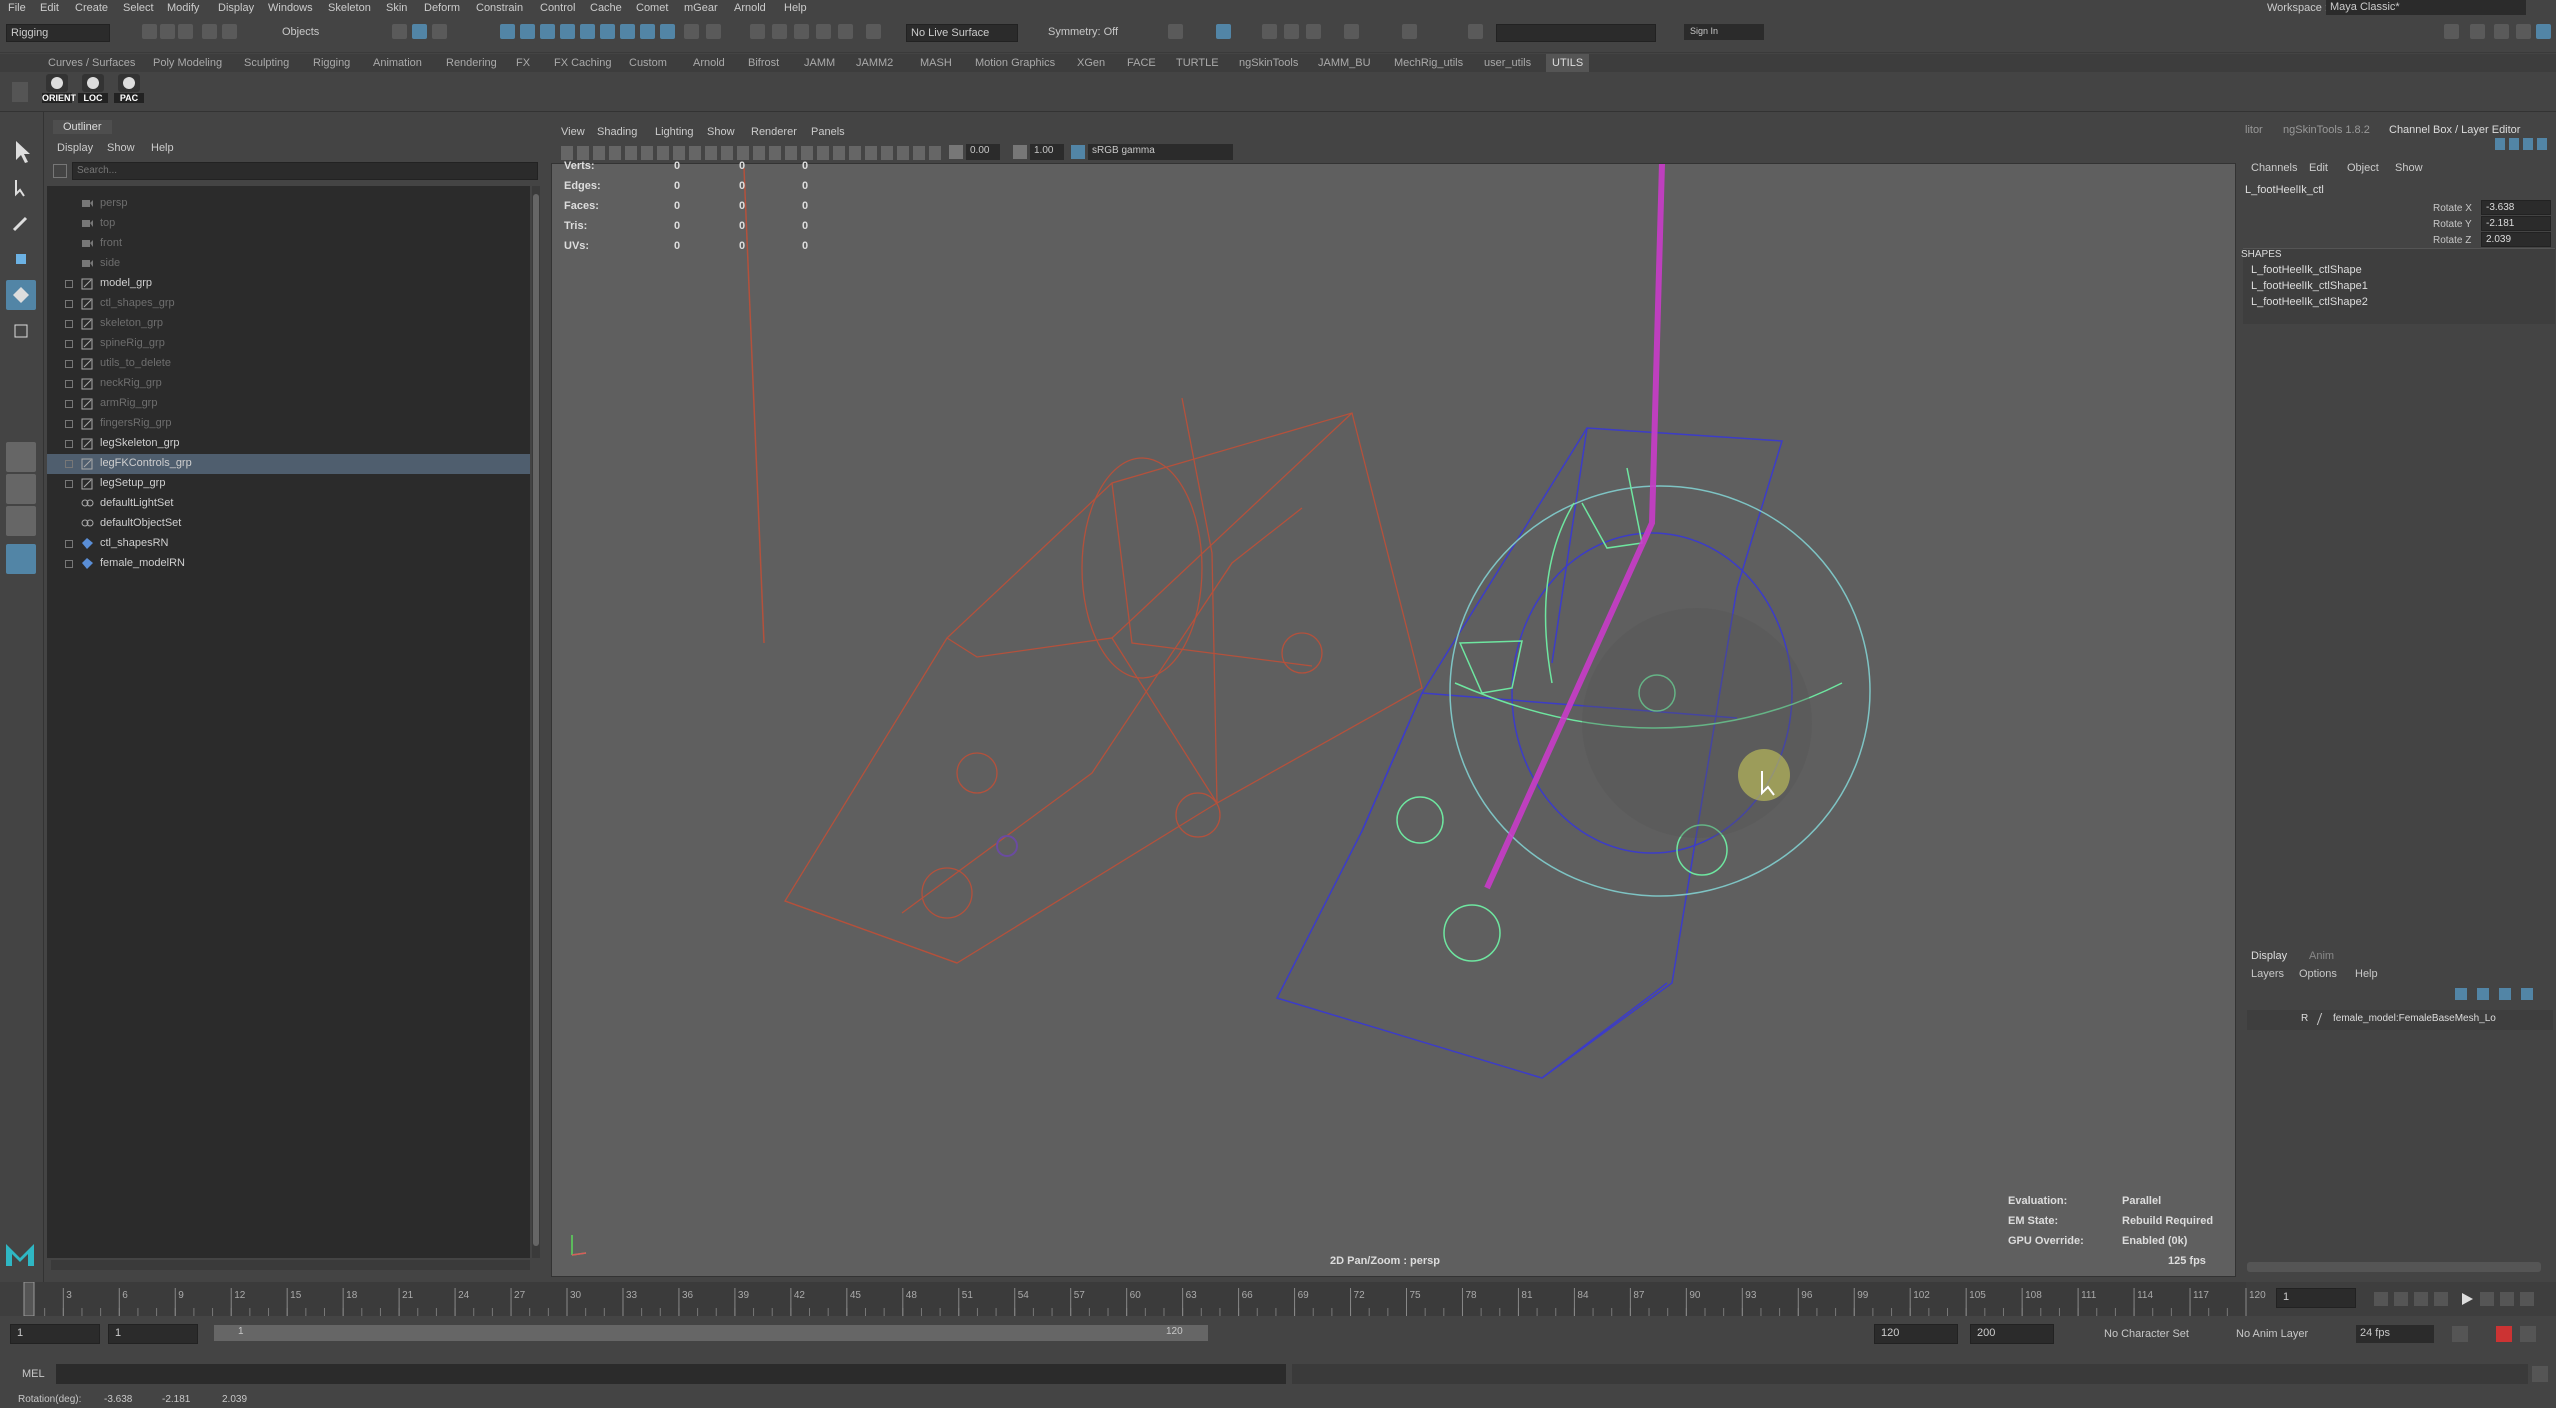 This screenshot has height=1408, width=2556. Describe the element at coordinates (567, 31) in the screenshot. I see `mask-deformer-icon` at that location.